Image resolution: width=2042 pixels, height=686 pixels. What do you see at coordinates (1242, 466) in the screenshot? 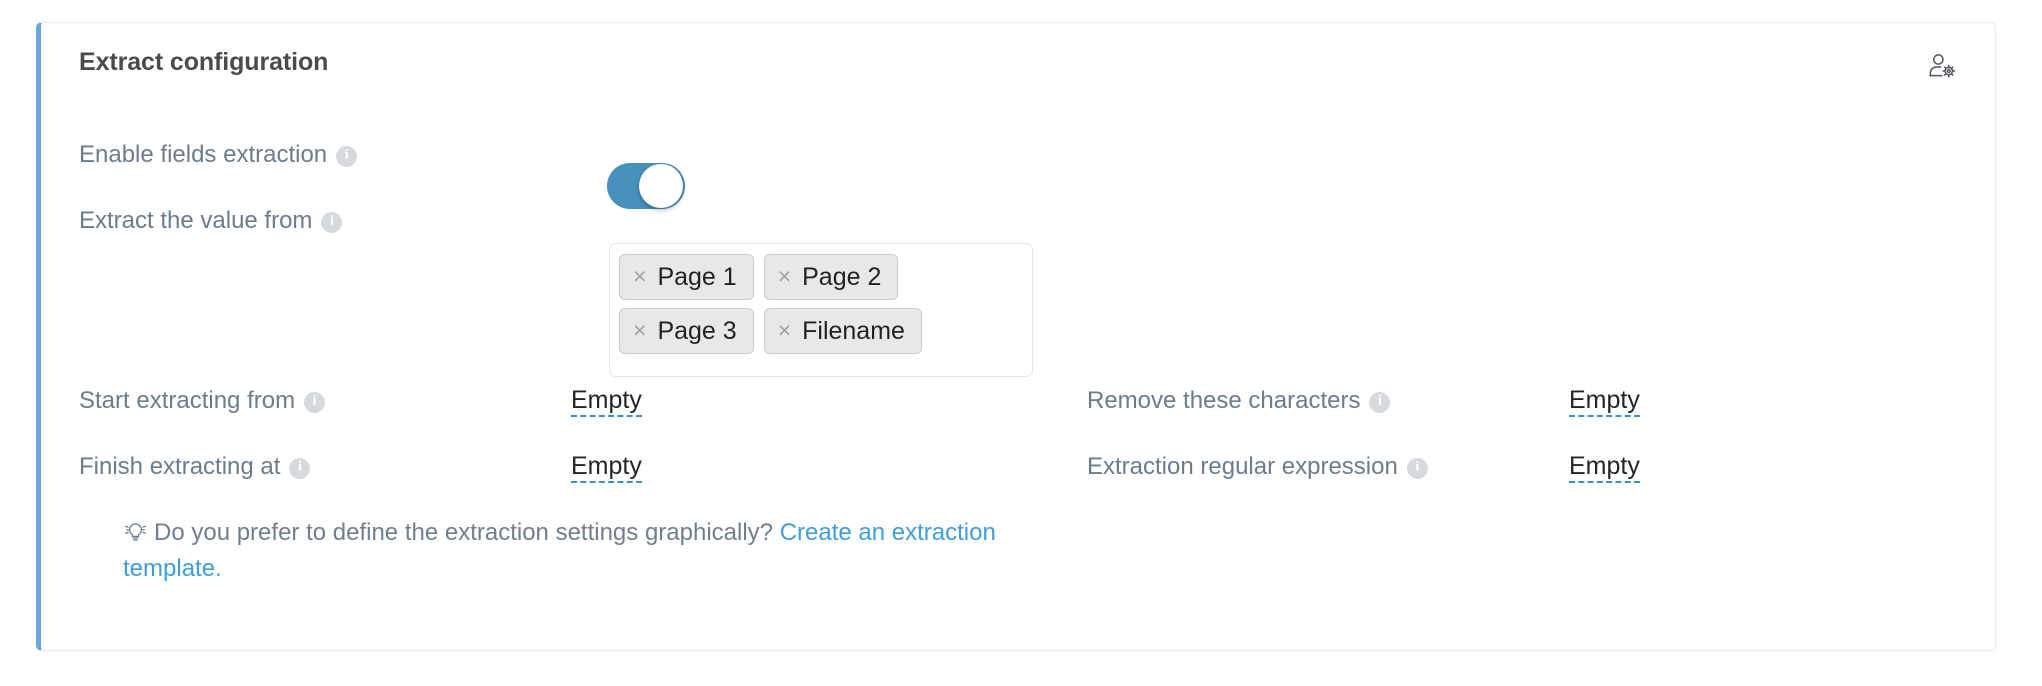
I see `label-text: Extraction regular expression` at bounding box center [1242, 466].